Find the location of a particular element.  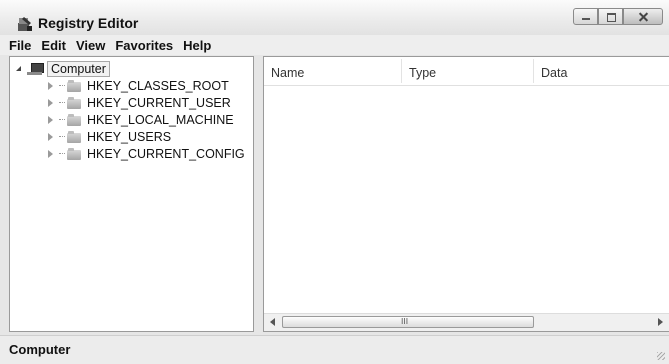

horizontal-scrollbar: III is located at coordinates (466, 322).